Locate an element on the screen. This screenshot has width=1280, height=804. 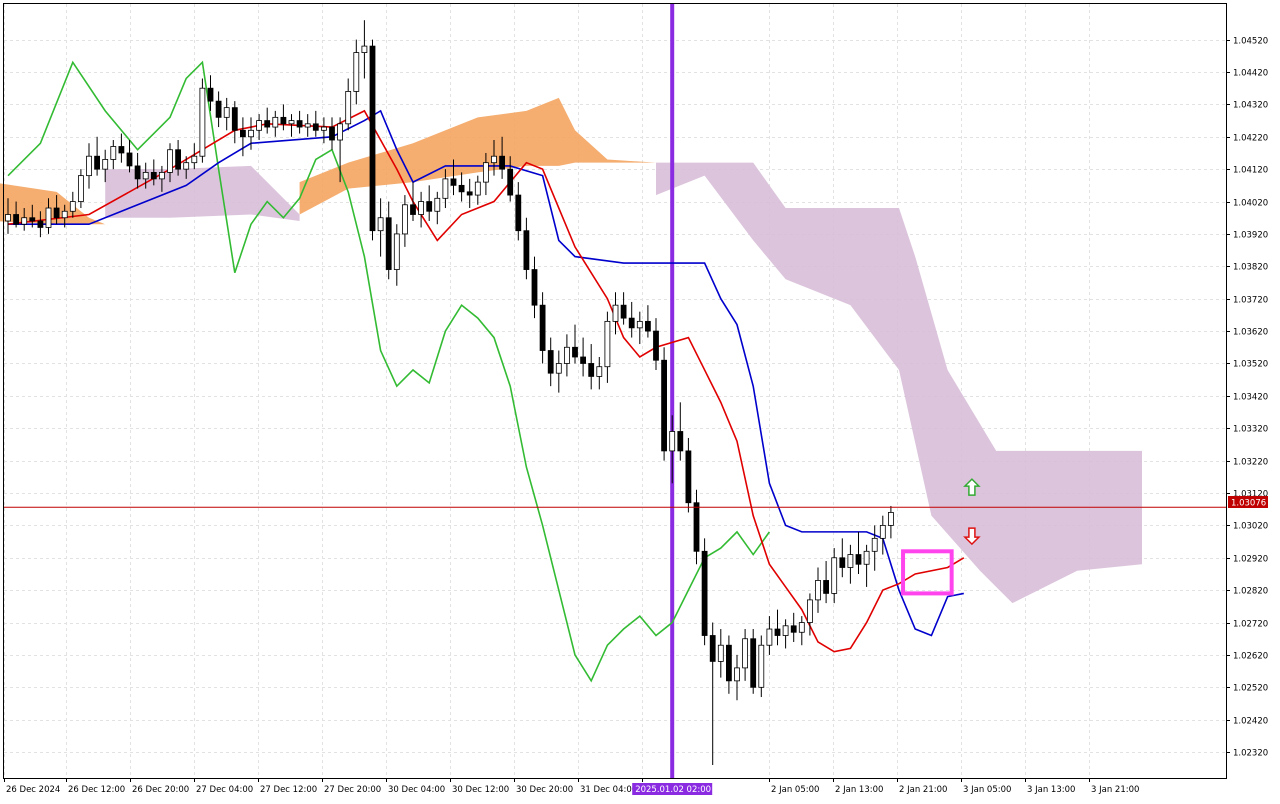
price-tick-label: 1.02820 is located at coordinates (1250, 592).